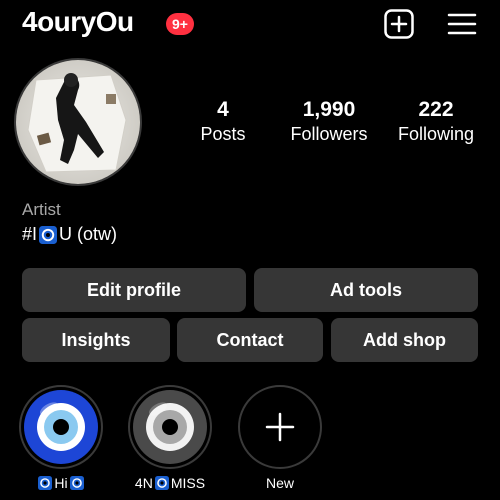 Image resolution: width=500 pixels, height=500 pixels. I want to click on highlight-label-text: Hi, so click(61, 483).